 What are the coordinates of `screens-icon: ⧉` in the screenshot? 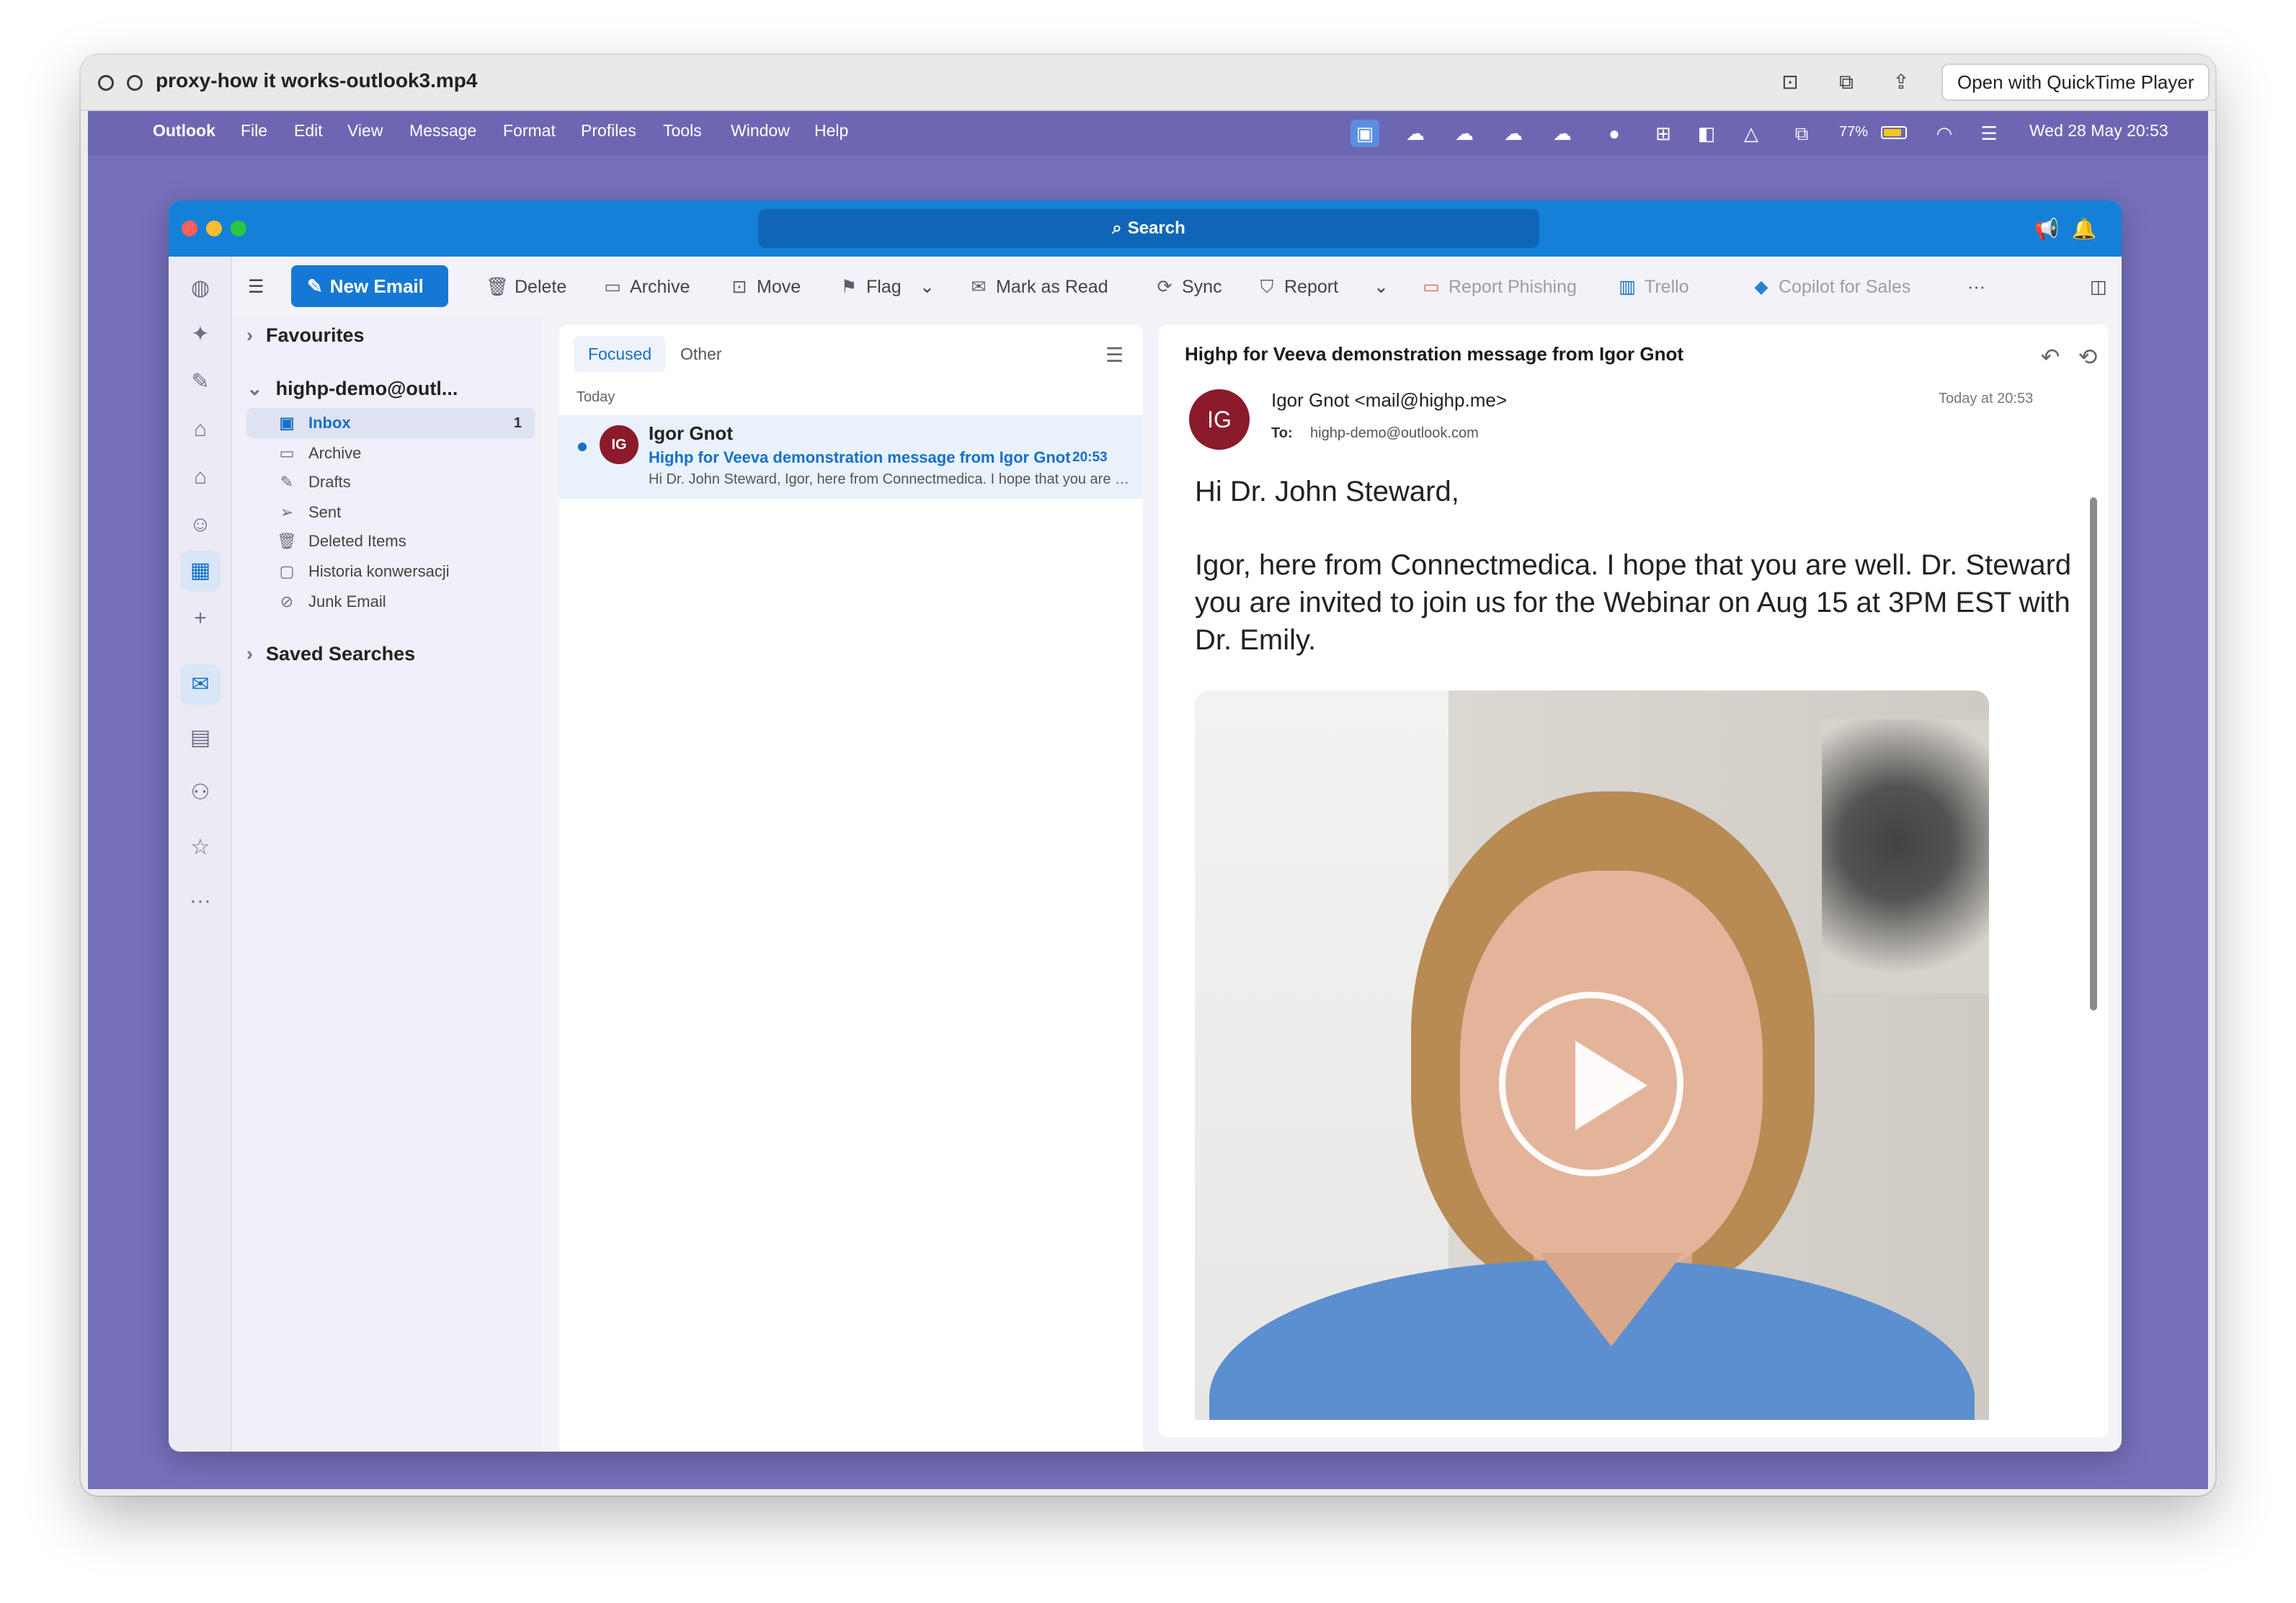 It's located at (1801, 133).